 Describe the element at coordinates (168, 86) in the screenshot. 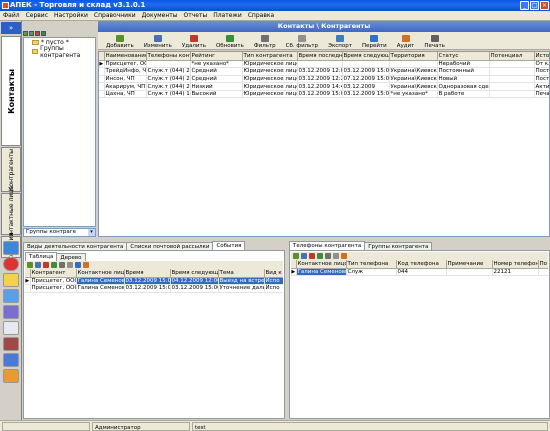

I see `table-cell: Служ.т (044) 23223` at that location.